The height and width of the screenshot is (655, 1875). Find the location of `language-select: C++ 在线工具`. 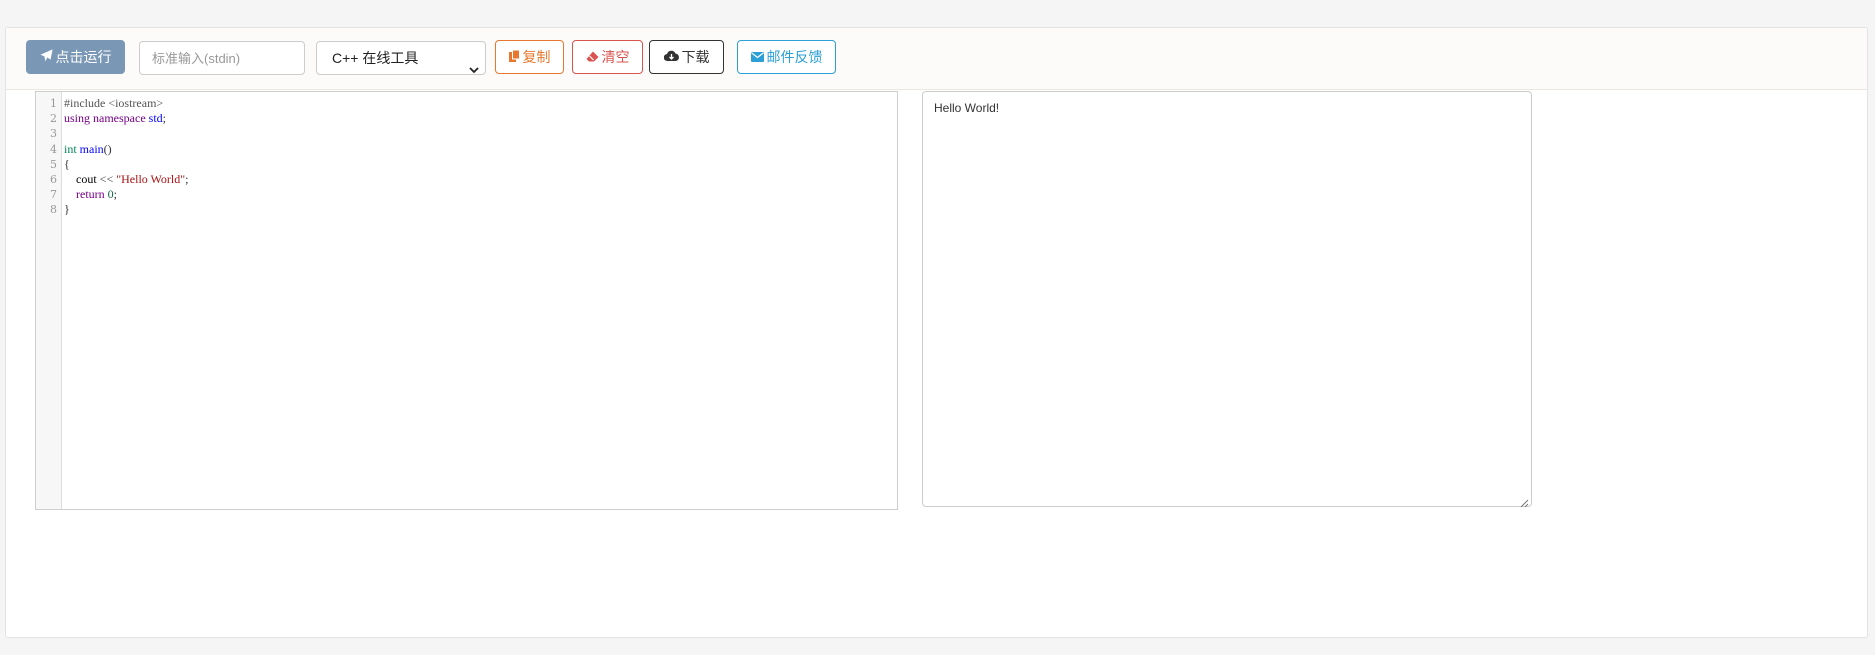

language-select: C++ 在线工具 is located at coordinates (401, 58).